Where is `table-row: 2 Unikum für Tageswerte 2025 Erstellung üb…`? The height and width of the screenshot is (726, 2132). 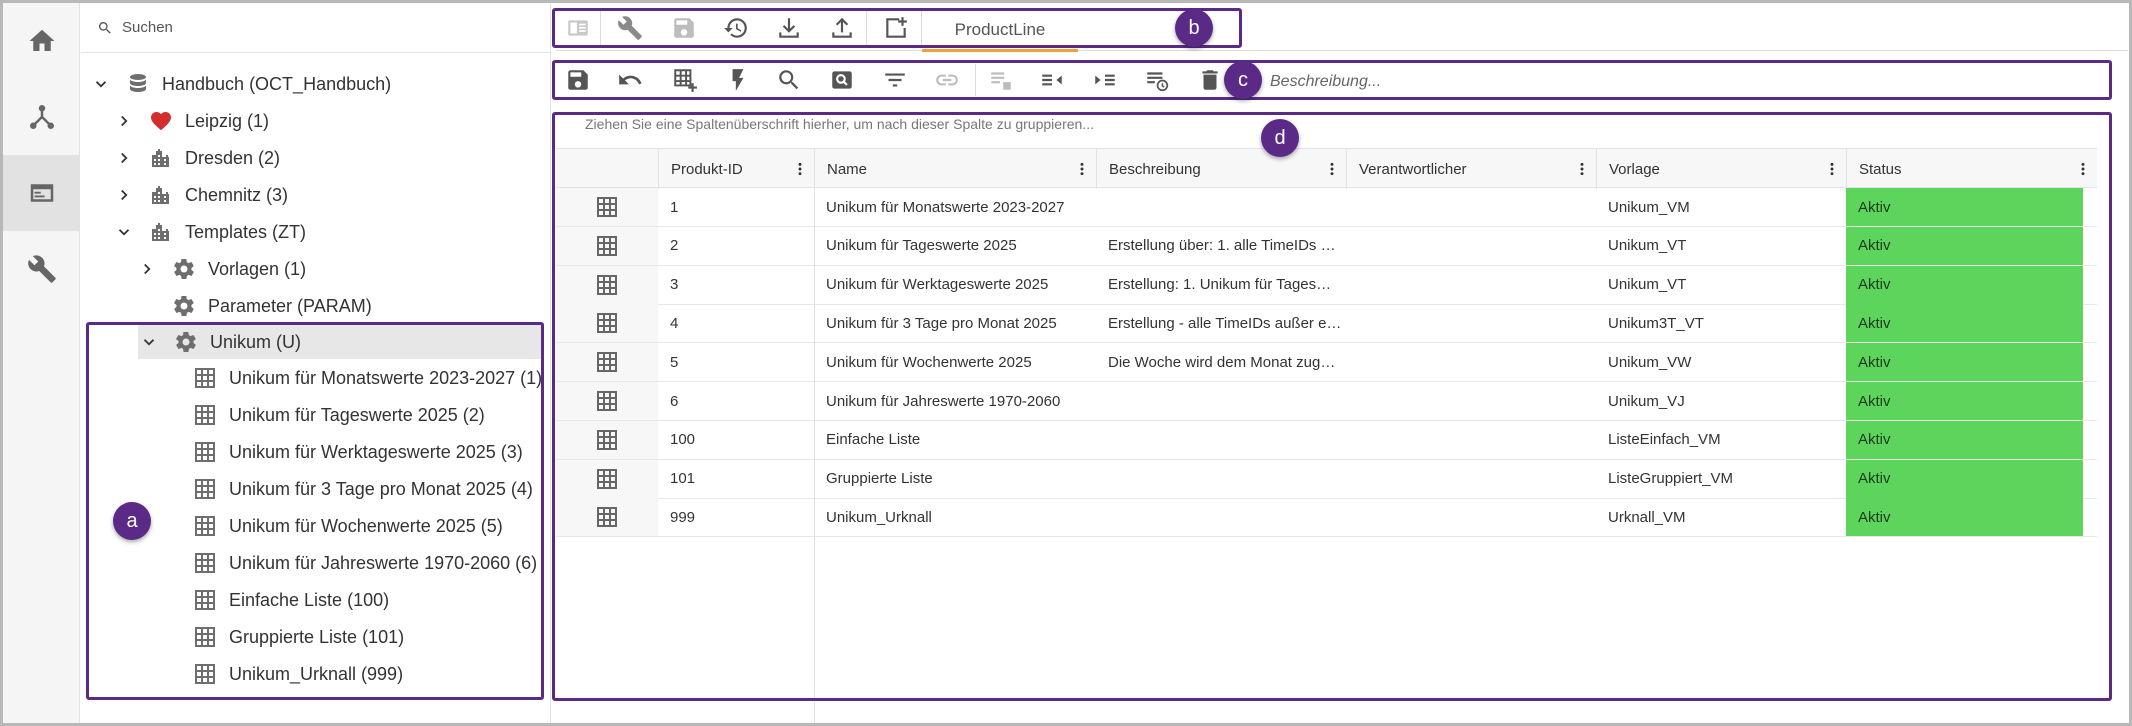
table-row: 2 Unikum für Tageswerte 2025 Erstellung üb… is located at coordinates (1326, 246).